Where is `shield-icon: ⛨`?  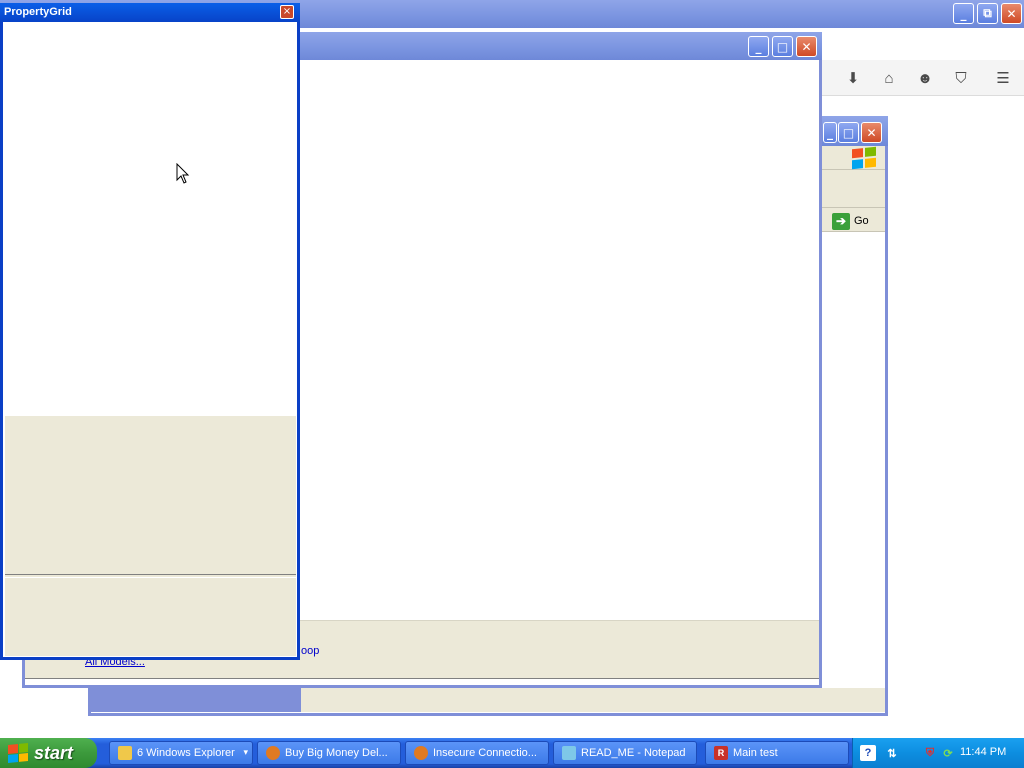 shield-icon: ⛨ is located at coordinates (930, 753).